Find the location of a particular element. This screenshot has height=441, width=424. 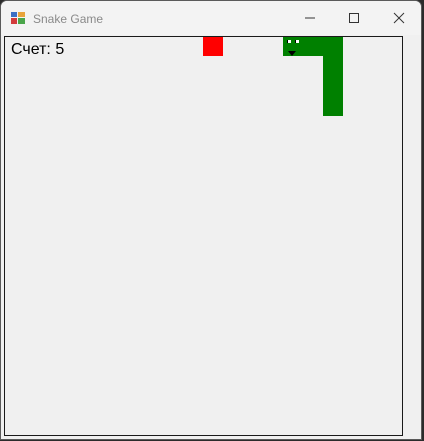

snake-left-eye is located at coordinates (289, 41).